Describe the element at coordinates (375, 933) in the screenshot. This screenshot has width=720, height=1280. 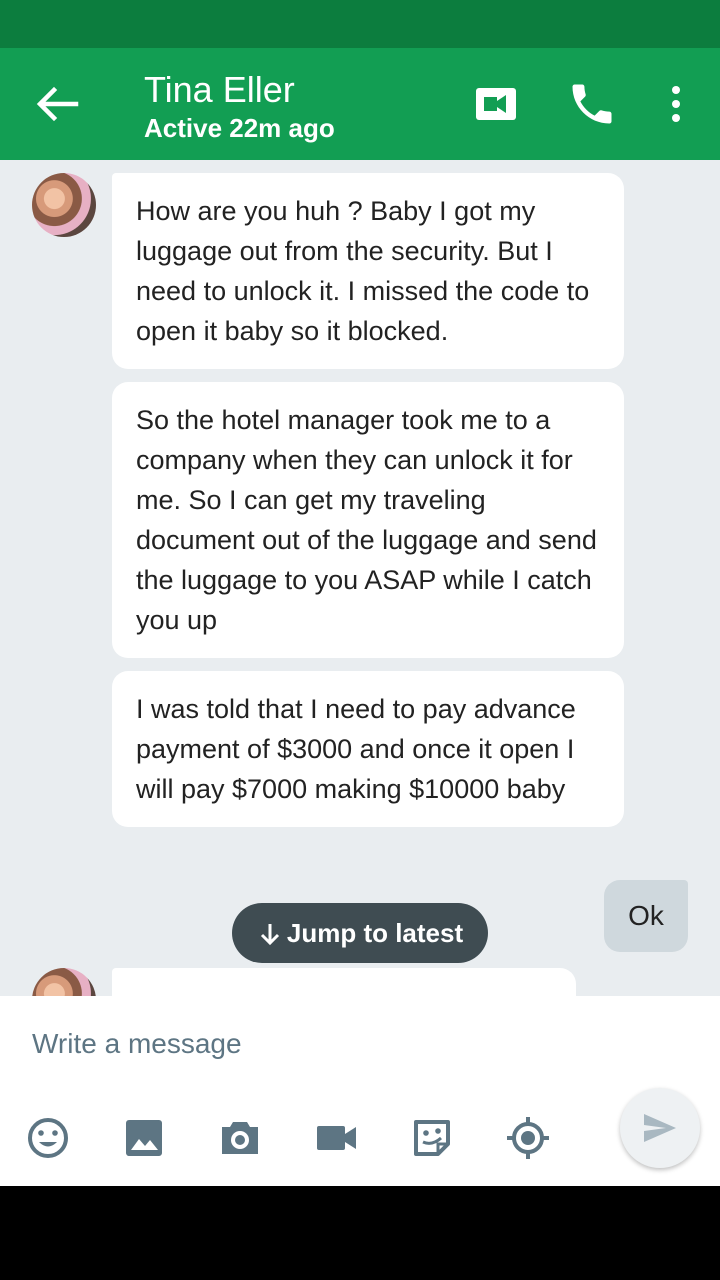
I see `jump-to-latest-label: Jump to latest` at that location.